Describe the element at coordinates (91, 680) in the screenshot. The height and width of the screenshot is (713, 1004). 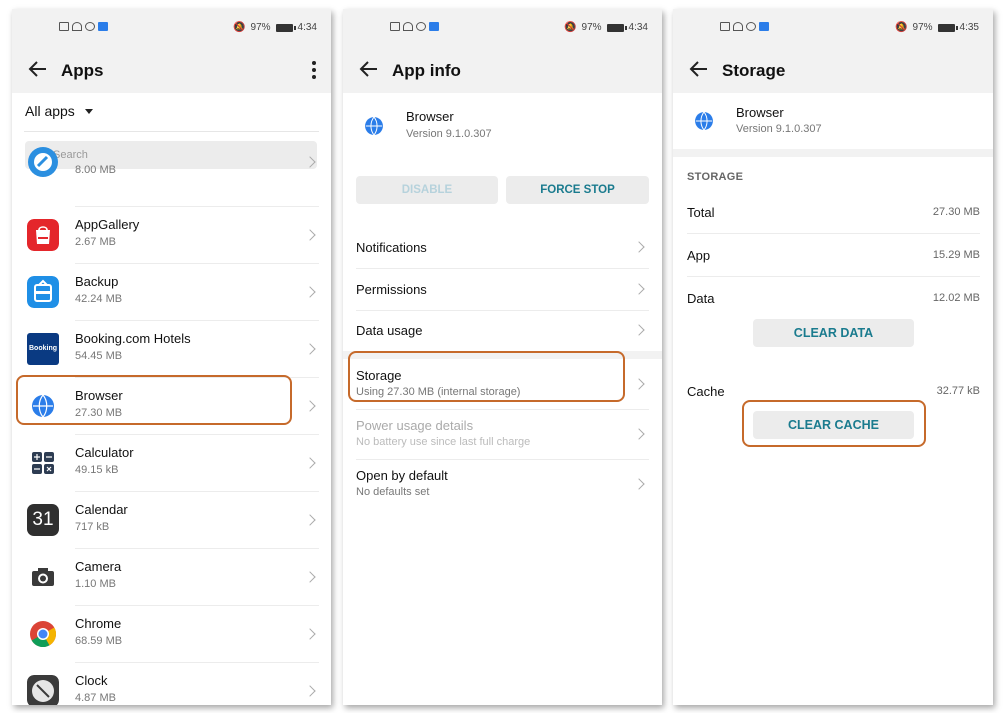
I see `app-name: Clock` at that location.